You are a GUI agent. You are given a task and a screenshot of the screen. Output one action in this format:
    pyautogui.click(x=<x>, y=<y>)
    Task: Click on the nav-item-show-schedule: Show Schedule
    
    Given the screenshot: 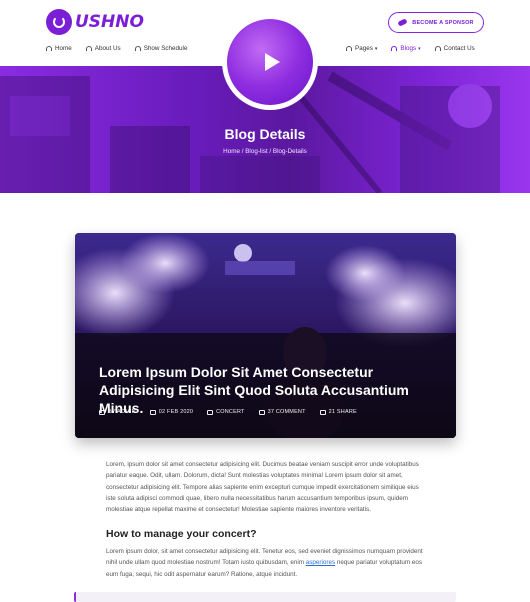 What is the action you would take?
    pyautogui.click(x=161, y=48)
    